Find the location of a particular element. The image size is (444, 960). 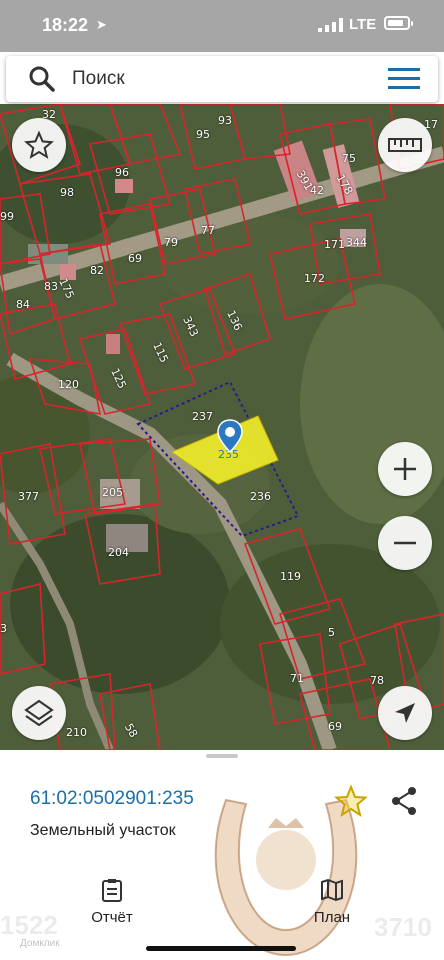

status-time: 18:22 is located at coordinates (65, 25).